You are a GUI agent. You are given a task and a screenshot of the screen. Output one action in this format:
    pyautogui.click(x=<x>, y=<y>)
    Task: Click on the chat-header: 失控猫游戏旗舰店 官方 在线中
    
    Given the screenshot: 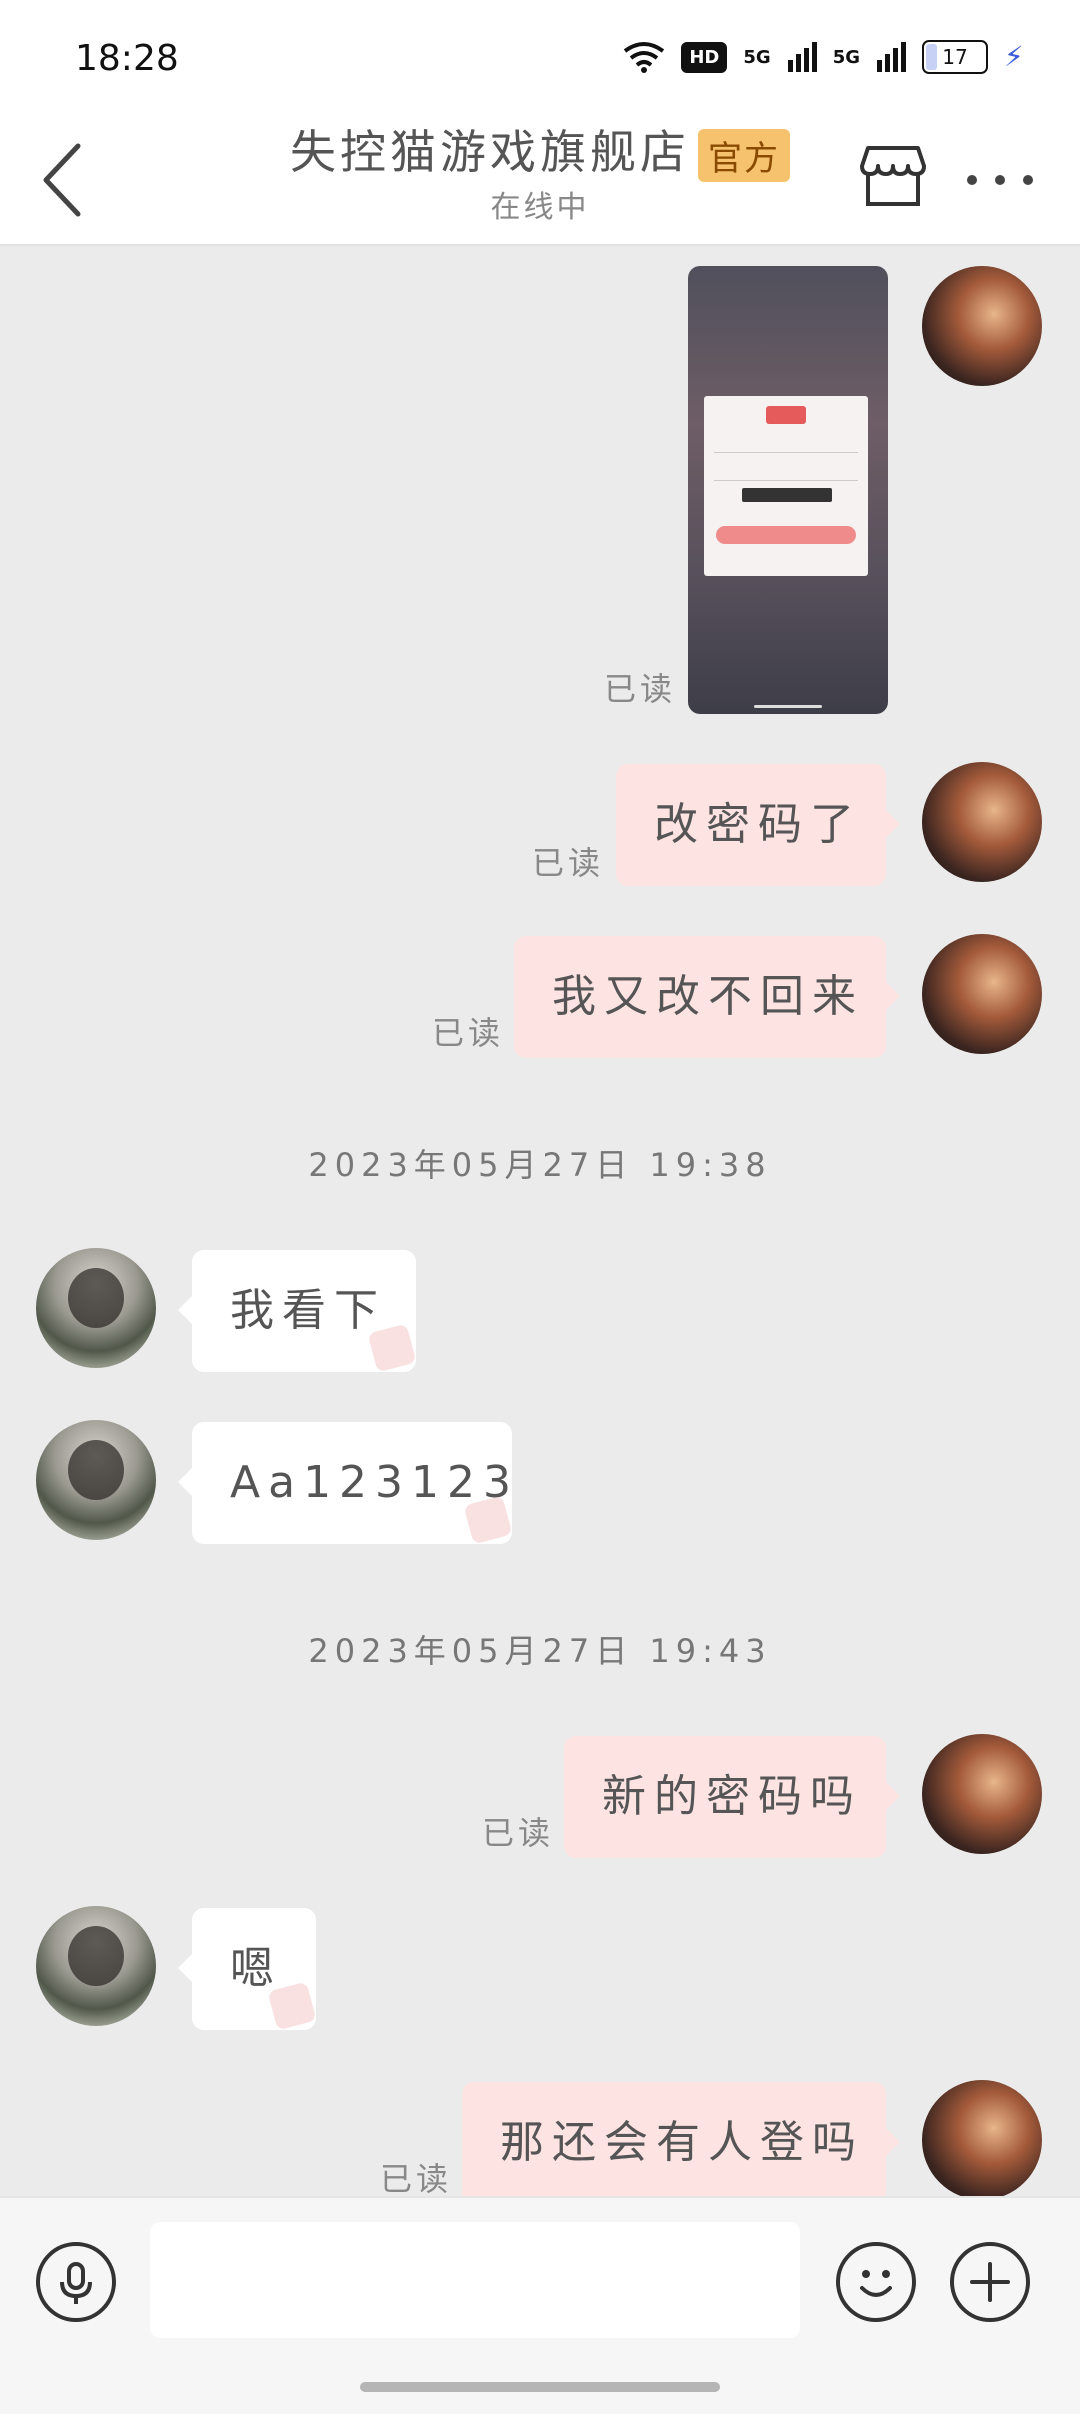 What is the action you would take?
    pyautogui.click(x=540, y=178)
    